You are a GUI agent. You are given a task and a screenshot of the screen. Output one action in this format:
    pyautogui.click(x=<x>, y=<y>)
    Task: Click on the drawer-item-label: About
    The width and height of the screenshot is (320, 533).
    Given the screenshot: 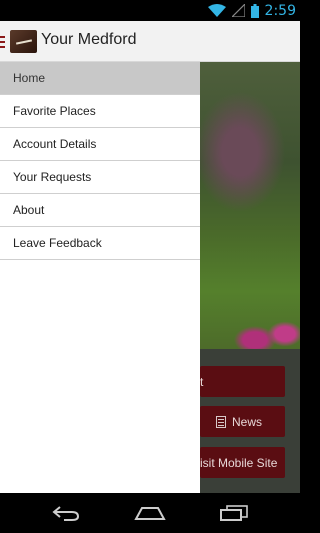 What is the action you would take?
    pyautogui.click(x=29, y=210)
    